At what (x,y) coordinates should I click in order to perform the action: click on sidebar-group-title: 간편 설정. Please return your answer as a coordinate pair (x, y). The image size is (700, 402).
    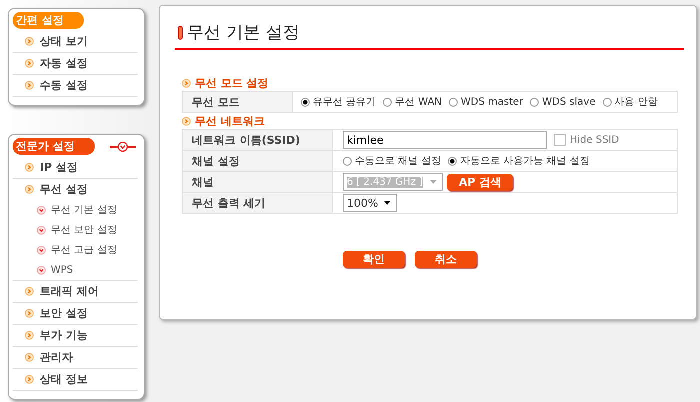
    Looking at the image, I should click on (48, 20).